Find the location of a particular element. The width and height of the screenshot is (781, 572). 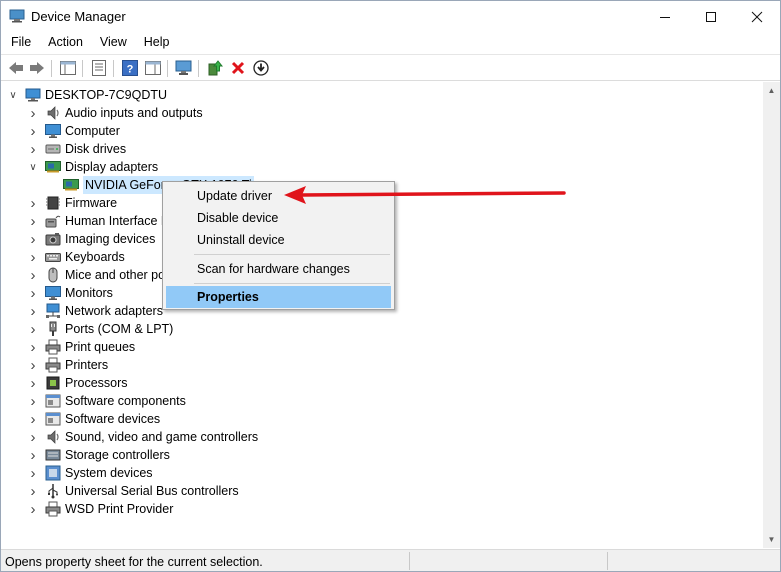

tree-item-label: WSD Print Provider is located at coordinates (119, 509).